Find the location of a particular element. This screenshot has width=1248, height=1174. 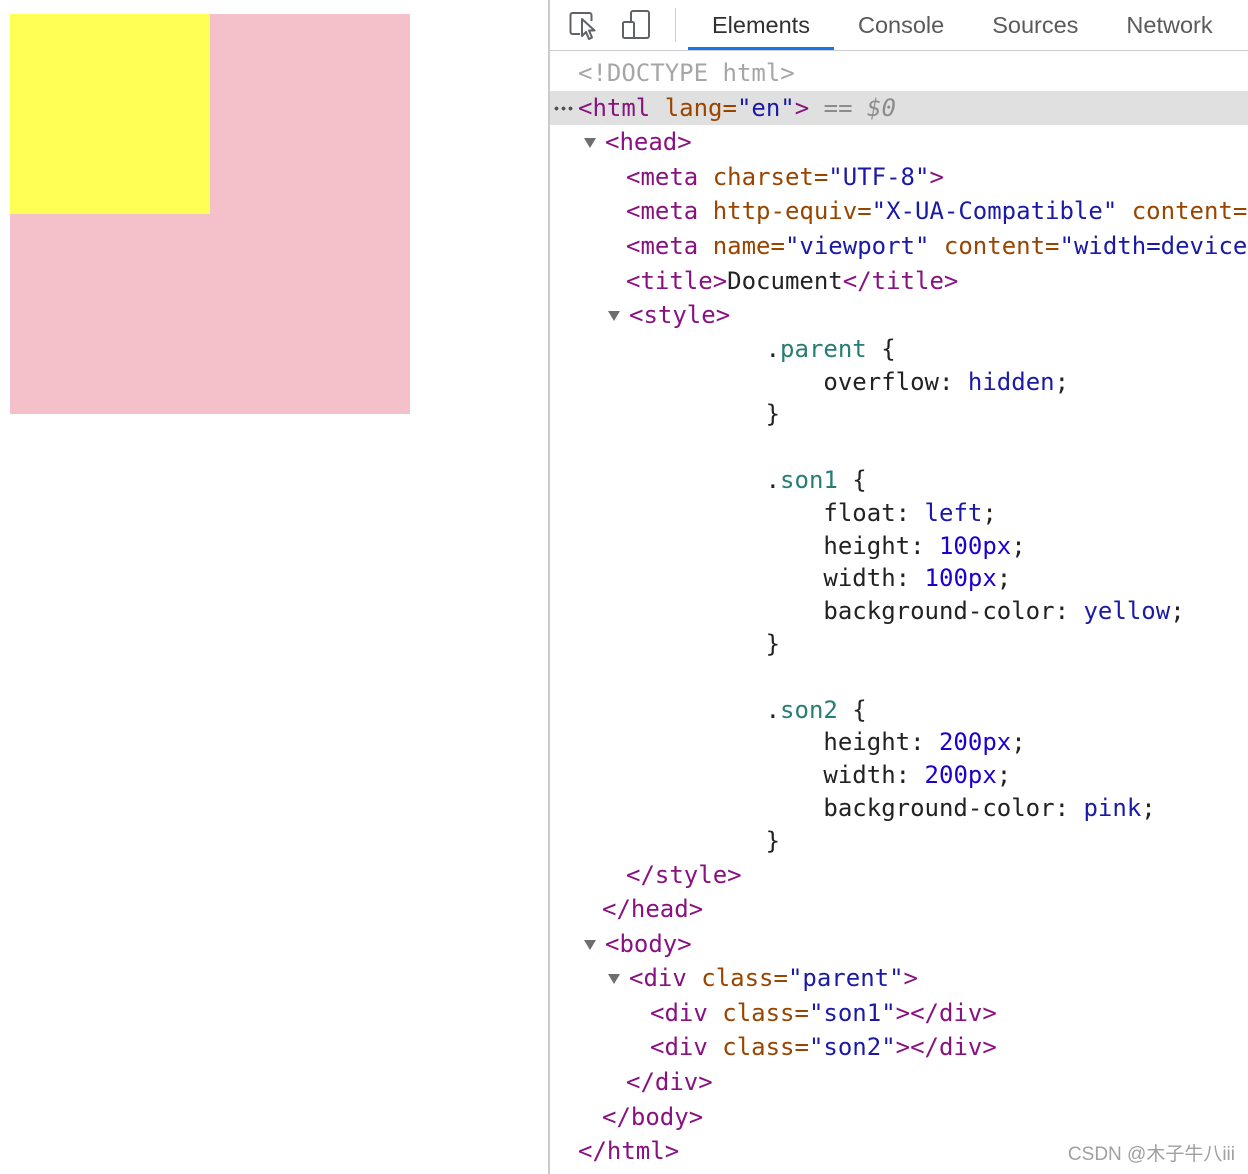

css-text-token: float: is located at coordinates (874, 512).